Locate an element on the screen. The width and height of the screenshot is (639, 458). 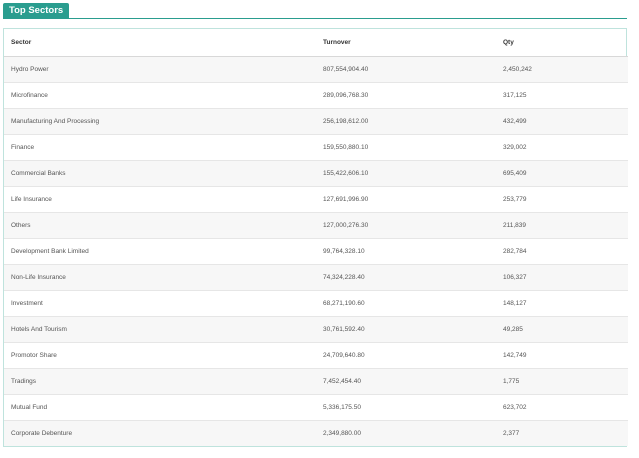
qty-cell: 317,125 is located at coordinates (562, 94).